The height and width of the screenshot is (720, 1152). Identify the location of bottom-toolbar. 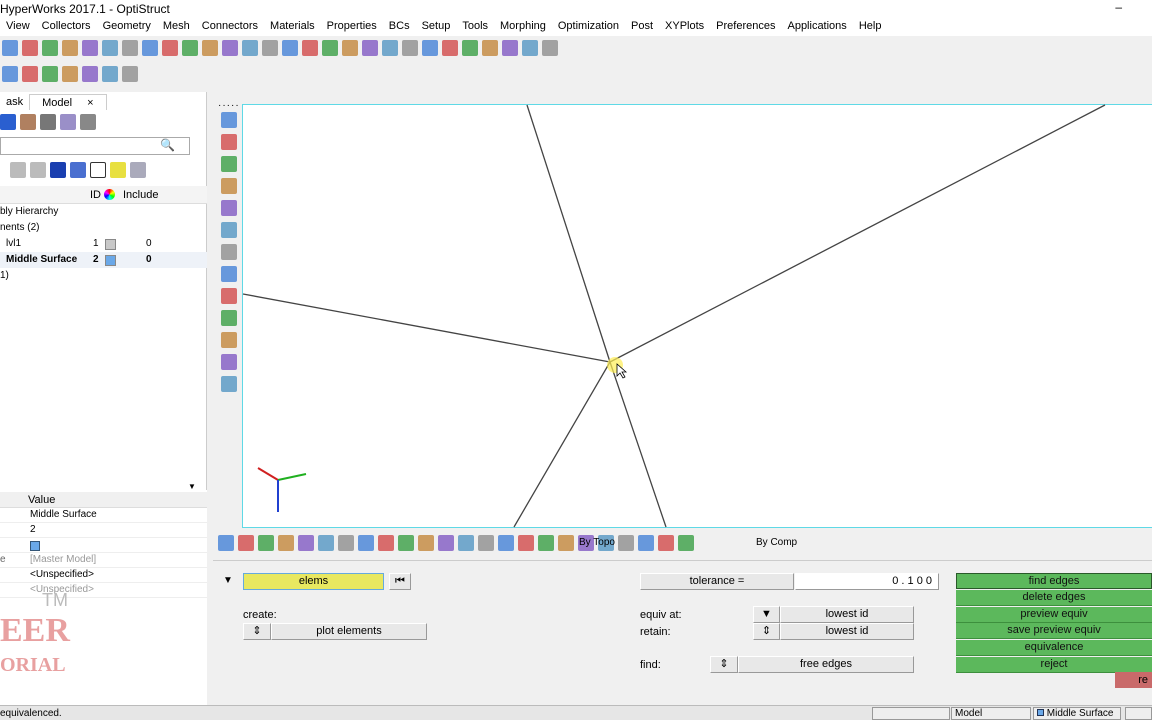
(685, 543).